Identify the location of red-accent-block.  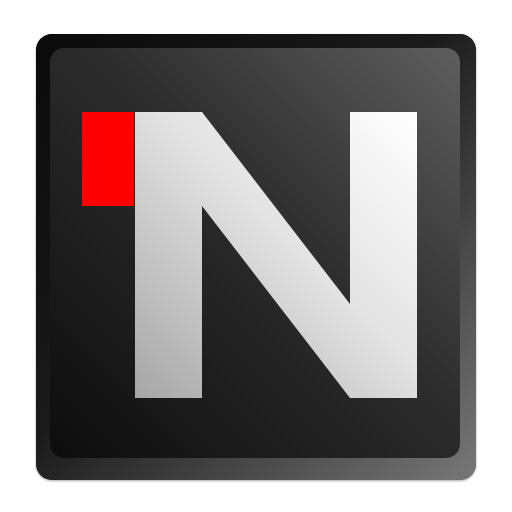
(108, 159).